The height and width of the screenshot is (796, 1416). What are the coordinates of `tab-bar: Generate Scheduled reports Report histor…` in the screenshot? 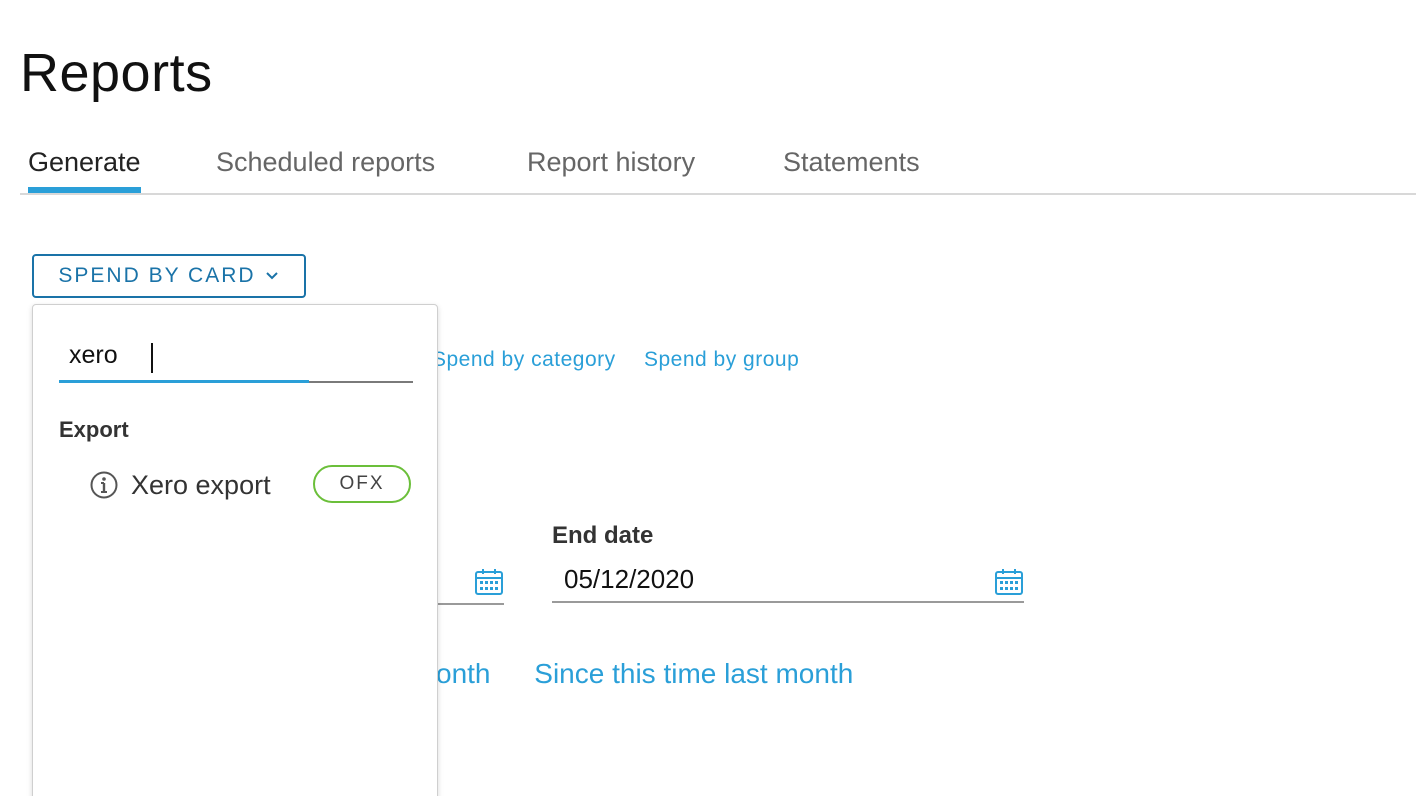 It's located at (718, 166).